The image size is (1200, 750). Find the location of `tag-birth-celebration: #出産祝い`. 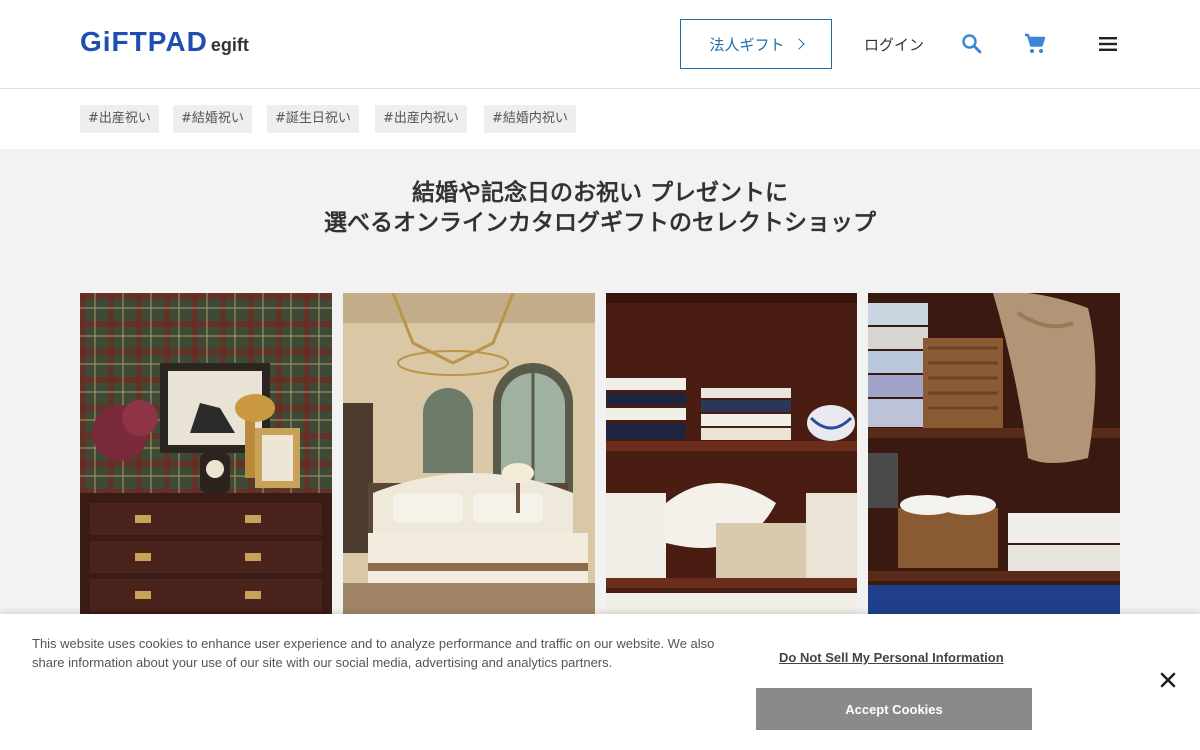

tag-birth-celebration: #出産祝い is located at coordinates (119, 119).